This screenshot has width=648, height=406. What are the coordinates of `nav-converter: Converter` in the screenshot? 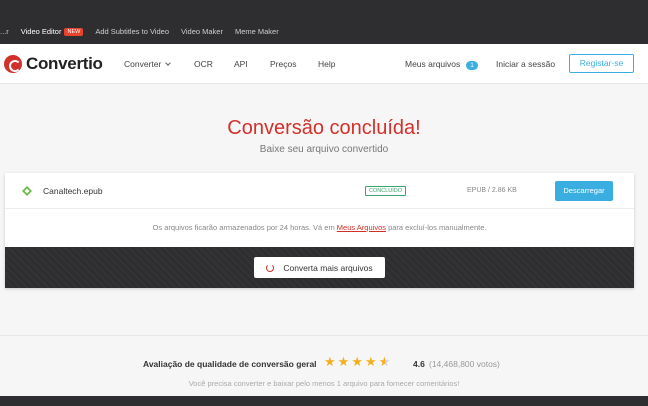 It's located at (148, 64).